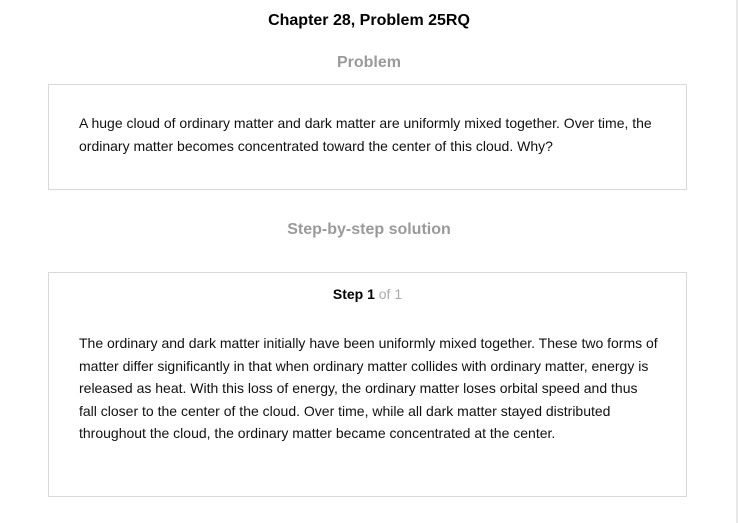 The image size is (738, 523). What do you see at coordinates (353, 294) in the screenshot?
I see `step-label: Step 1` at bounding box center [353, 294].